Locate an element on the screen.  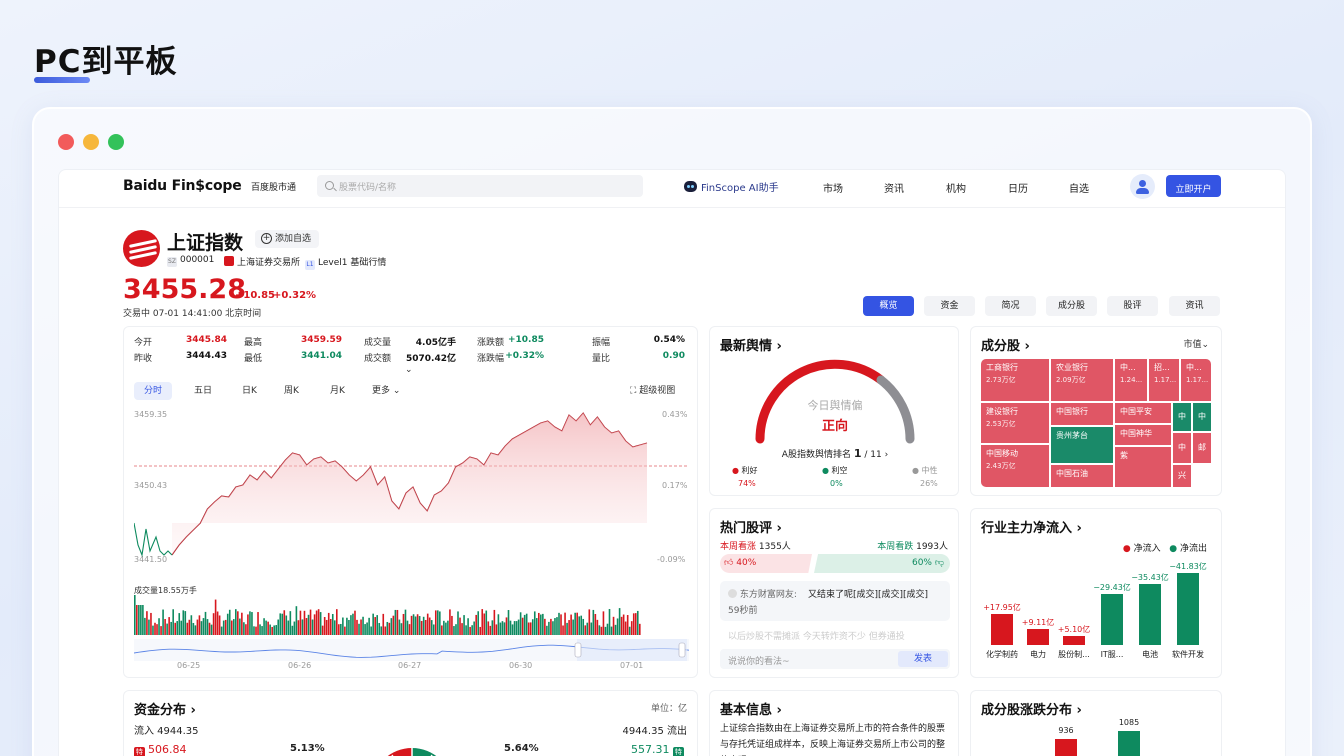
super-view-button: ⛶ 超级视图 is located at coordinates (652, 391).